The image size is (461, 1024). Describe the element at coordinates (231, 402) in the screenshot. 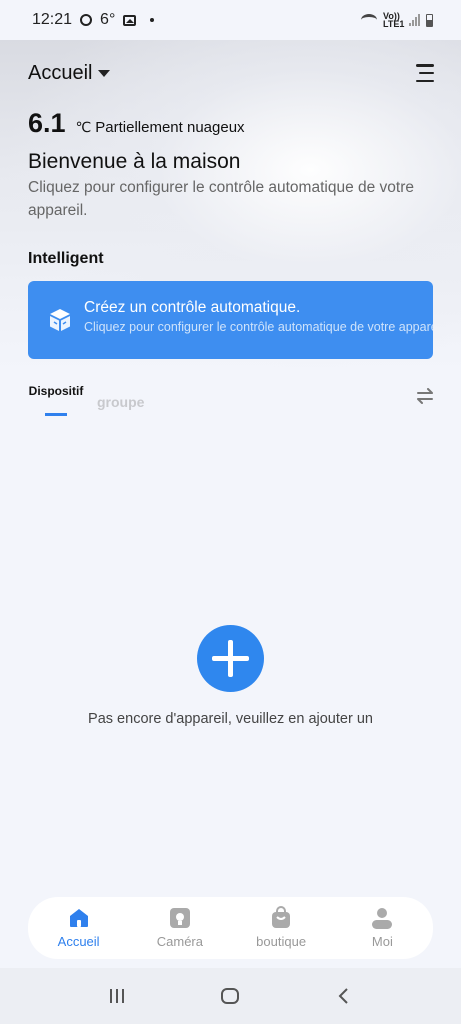

I see `device-tabs: Dispositif groupe` at that location.